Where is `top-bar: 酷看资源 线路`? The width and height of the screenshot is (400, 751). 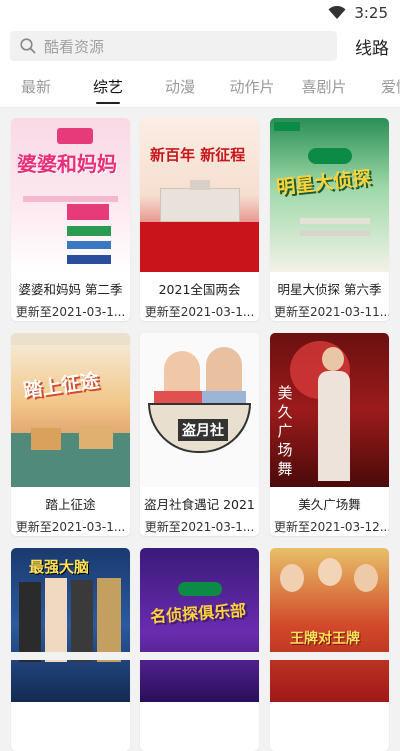
top-bar: 酷看资源 线路 is located at coordinates (200, 46).